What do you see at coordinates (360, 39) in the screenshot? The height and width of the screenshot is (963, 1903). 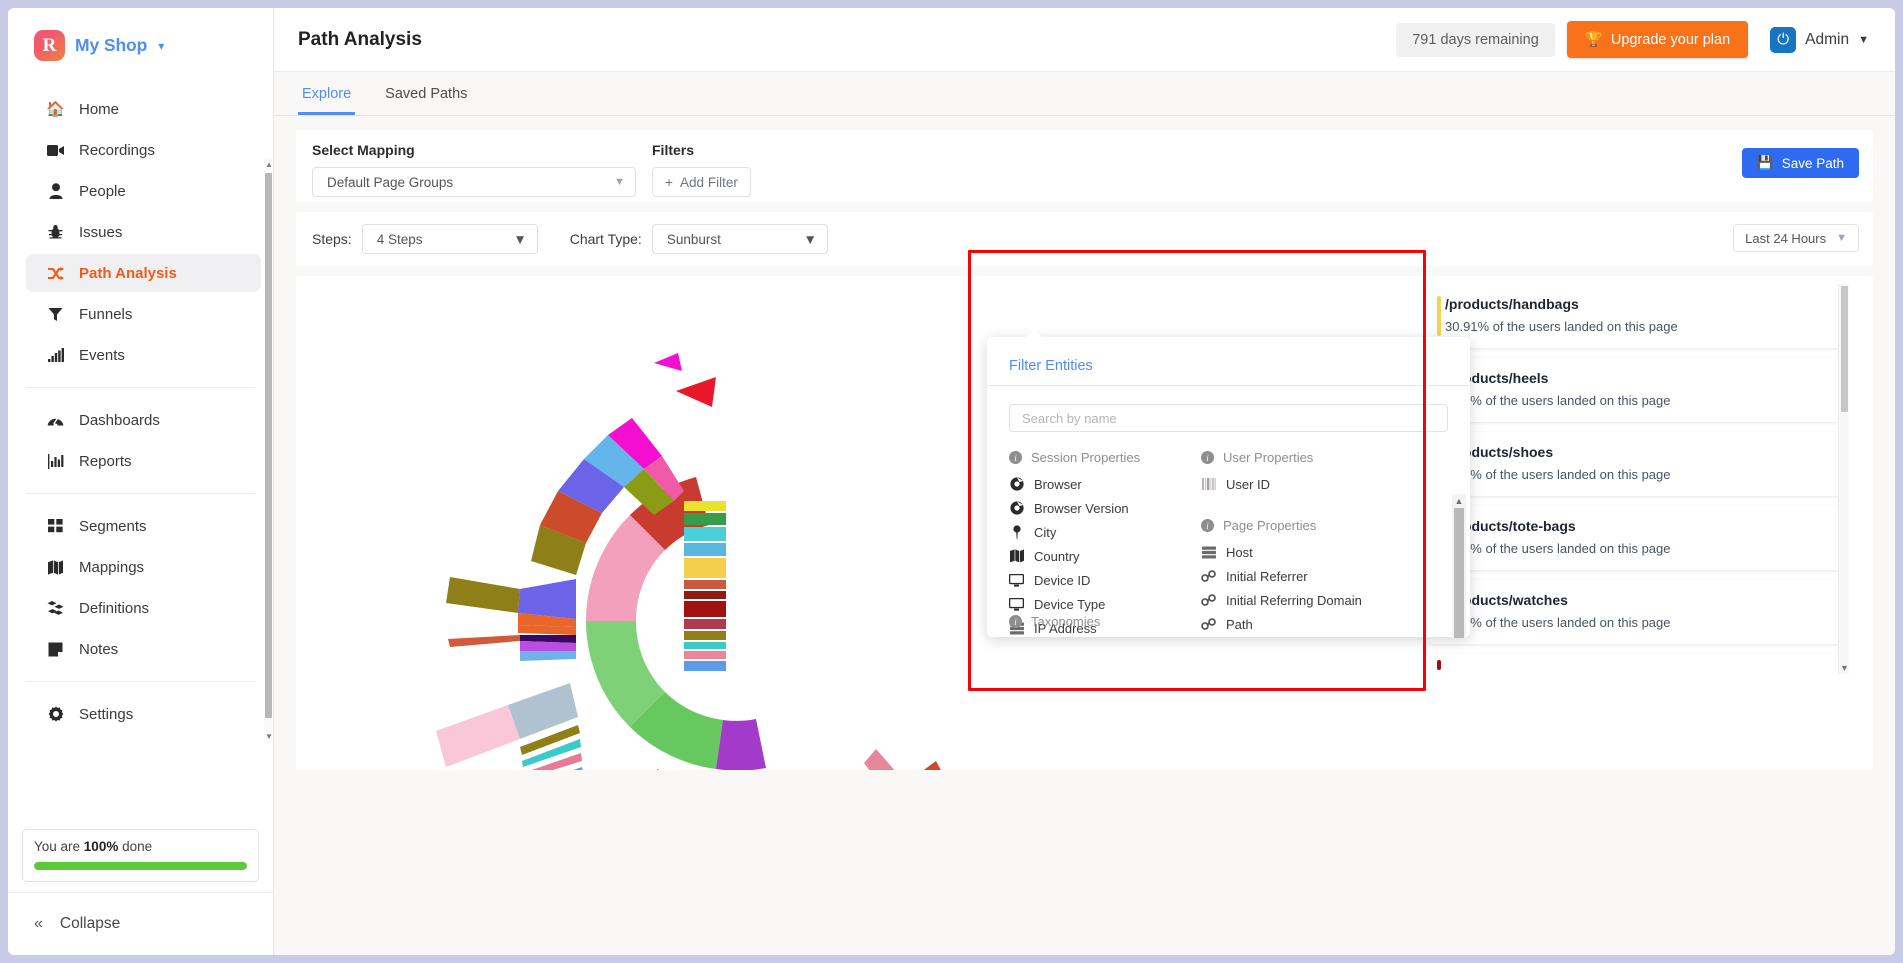 I see `page-title: Path Analysis` at bounding box center [360, 39].